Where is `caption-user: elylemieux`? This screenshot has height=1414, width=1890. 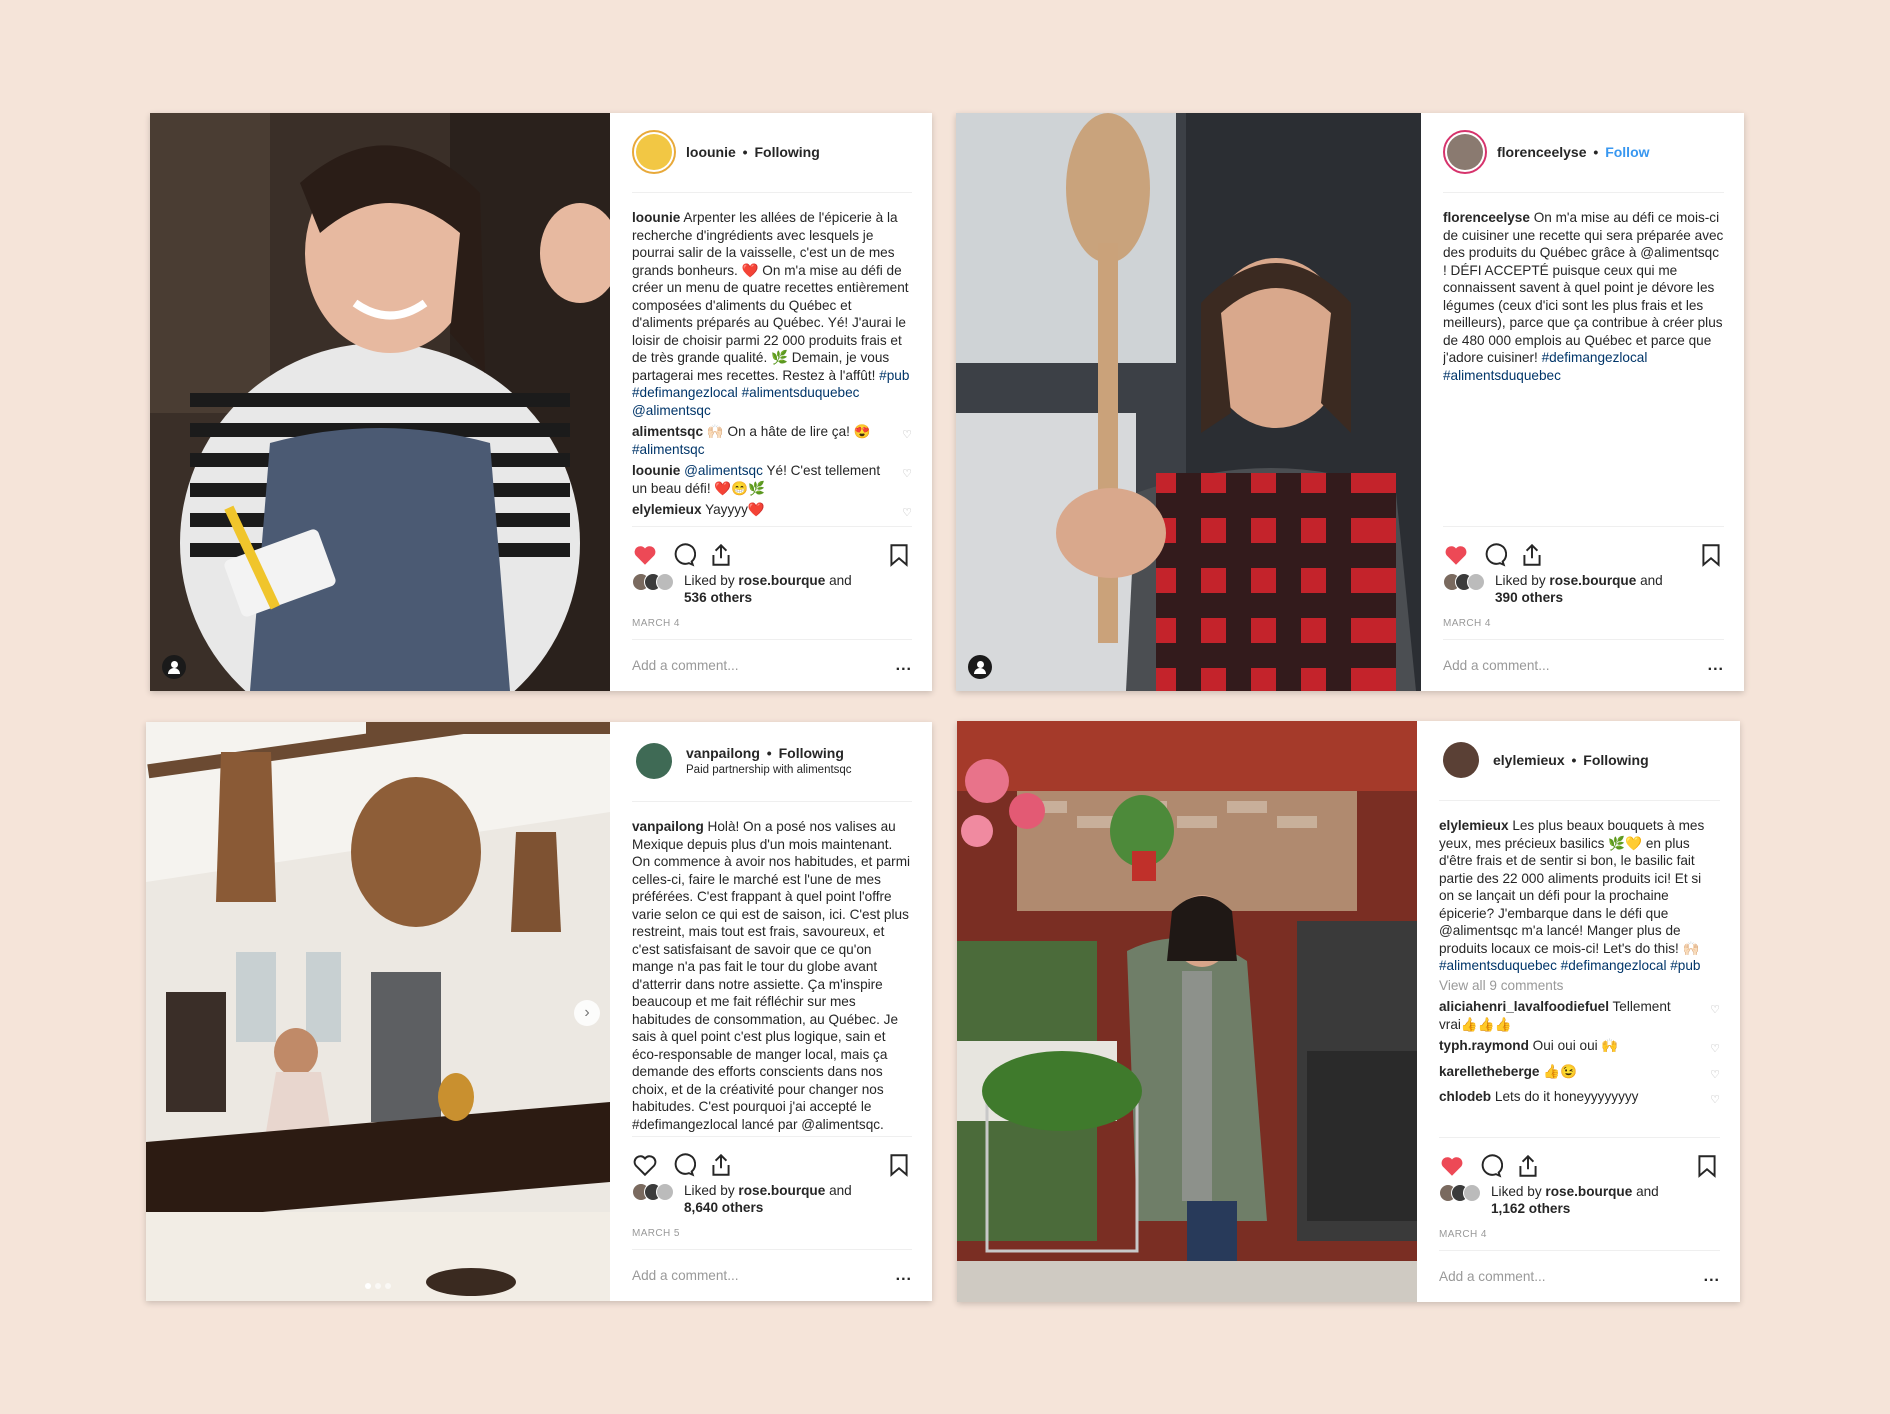
caption-user: elylemieux is located at coordinates (1474, 825).